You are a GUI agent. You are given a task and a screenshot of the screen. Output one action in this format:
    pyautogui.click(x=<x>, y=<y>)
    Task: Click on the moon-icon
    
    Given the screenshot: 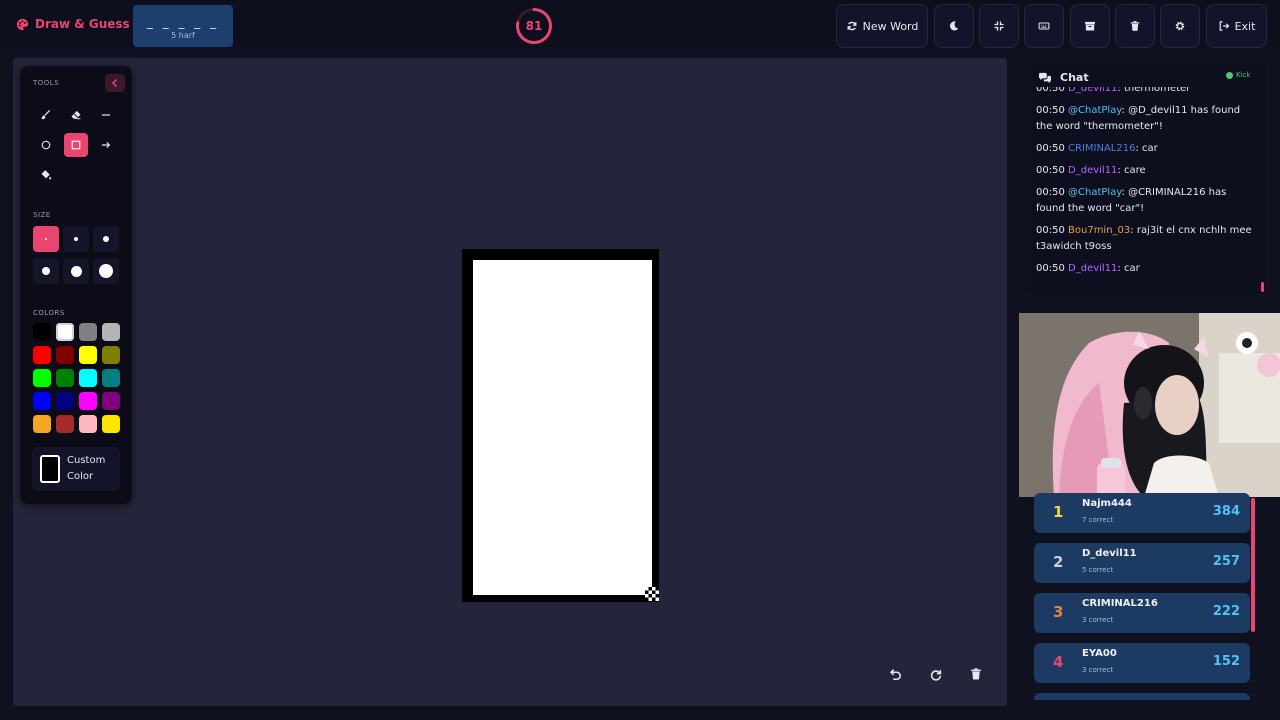 What is the action you would take?
    pyautogui.click(x=954, y=26)
    